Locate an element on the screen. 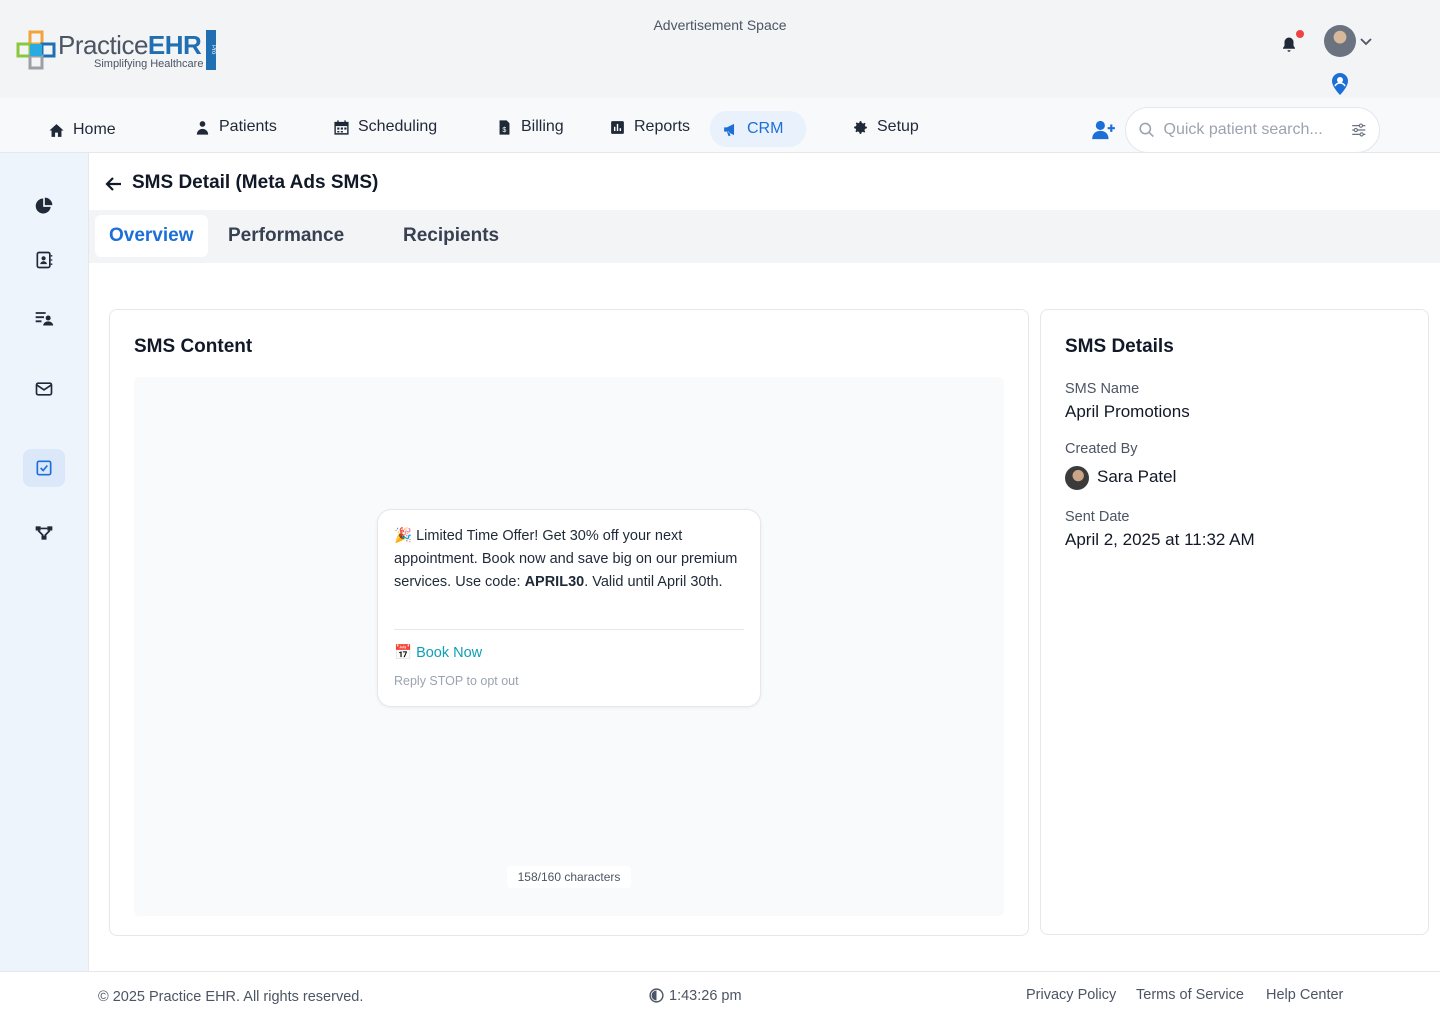 This screenshot has width=1440, height=1024. book-now-link: 📅 Book Now is located at coordinates (438, 653).